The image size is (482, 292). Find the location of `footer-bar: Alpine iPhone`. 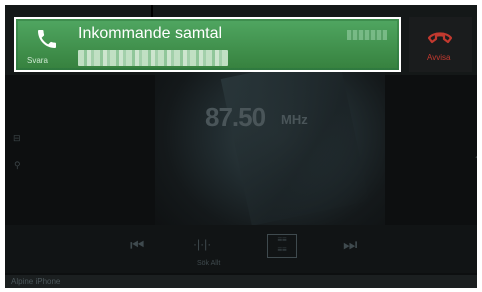

footer-bar: Alpine iPhone is located at coordinates (241, 281).